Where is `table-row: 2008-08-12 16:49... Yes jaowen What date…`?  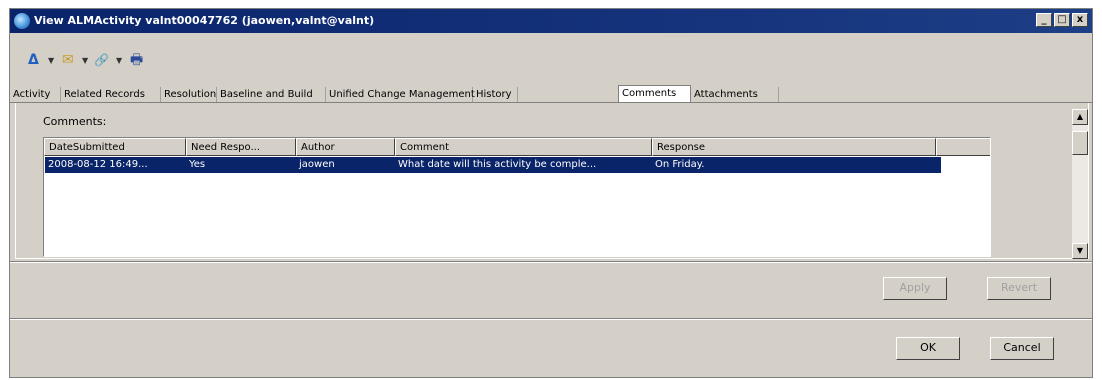 table-row: 2008-08-12 16:49... Yes jaowen What date… is located at coordinates (493, 165).